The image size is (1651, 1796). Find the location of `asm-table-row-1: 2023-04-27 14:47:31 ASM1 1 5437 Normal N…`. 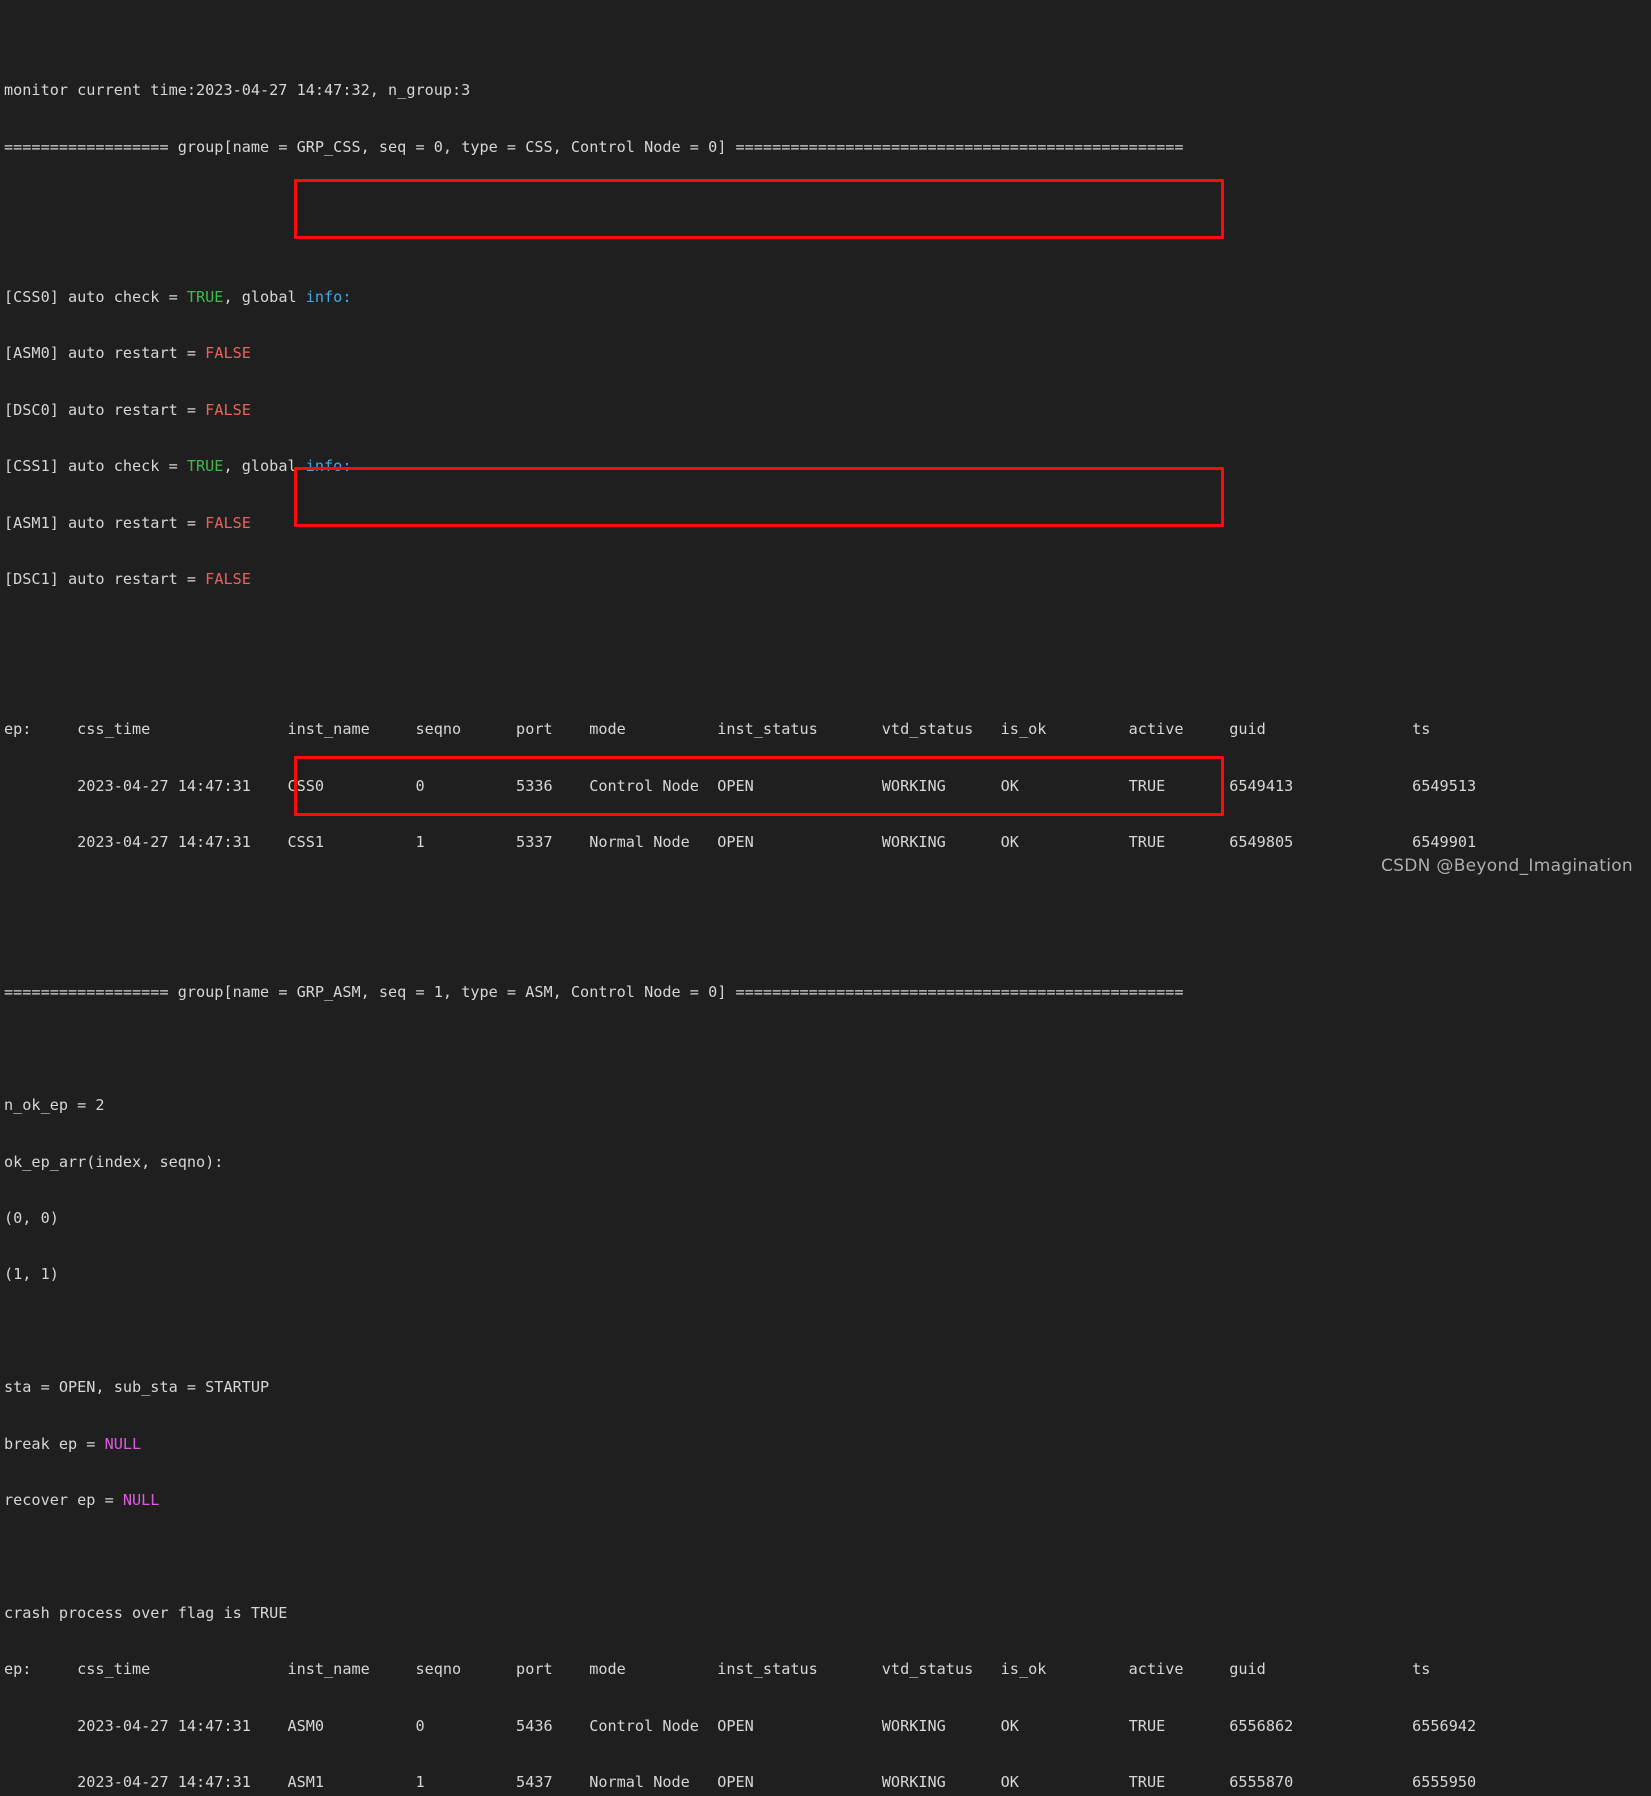

asm-table-row-1: 2023-04-27 14:47:31 ASM1 1 5437 Normal N… is located at coordinates (740, 1781).